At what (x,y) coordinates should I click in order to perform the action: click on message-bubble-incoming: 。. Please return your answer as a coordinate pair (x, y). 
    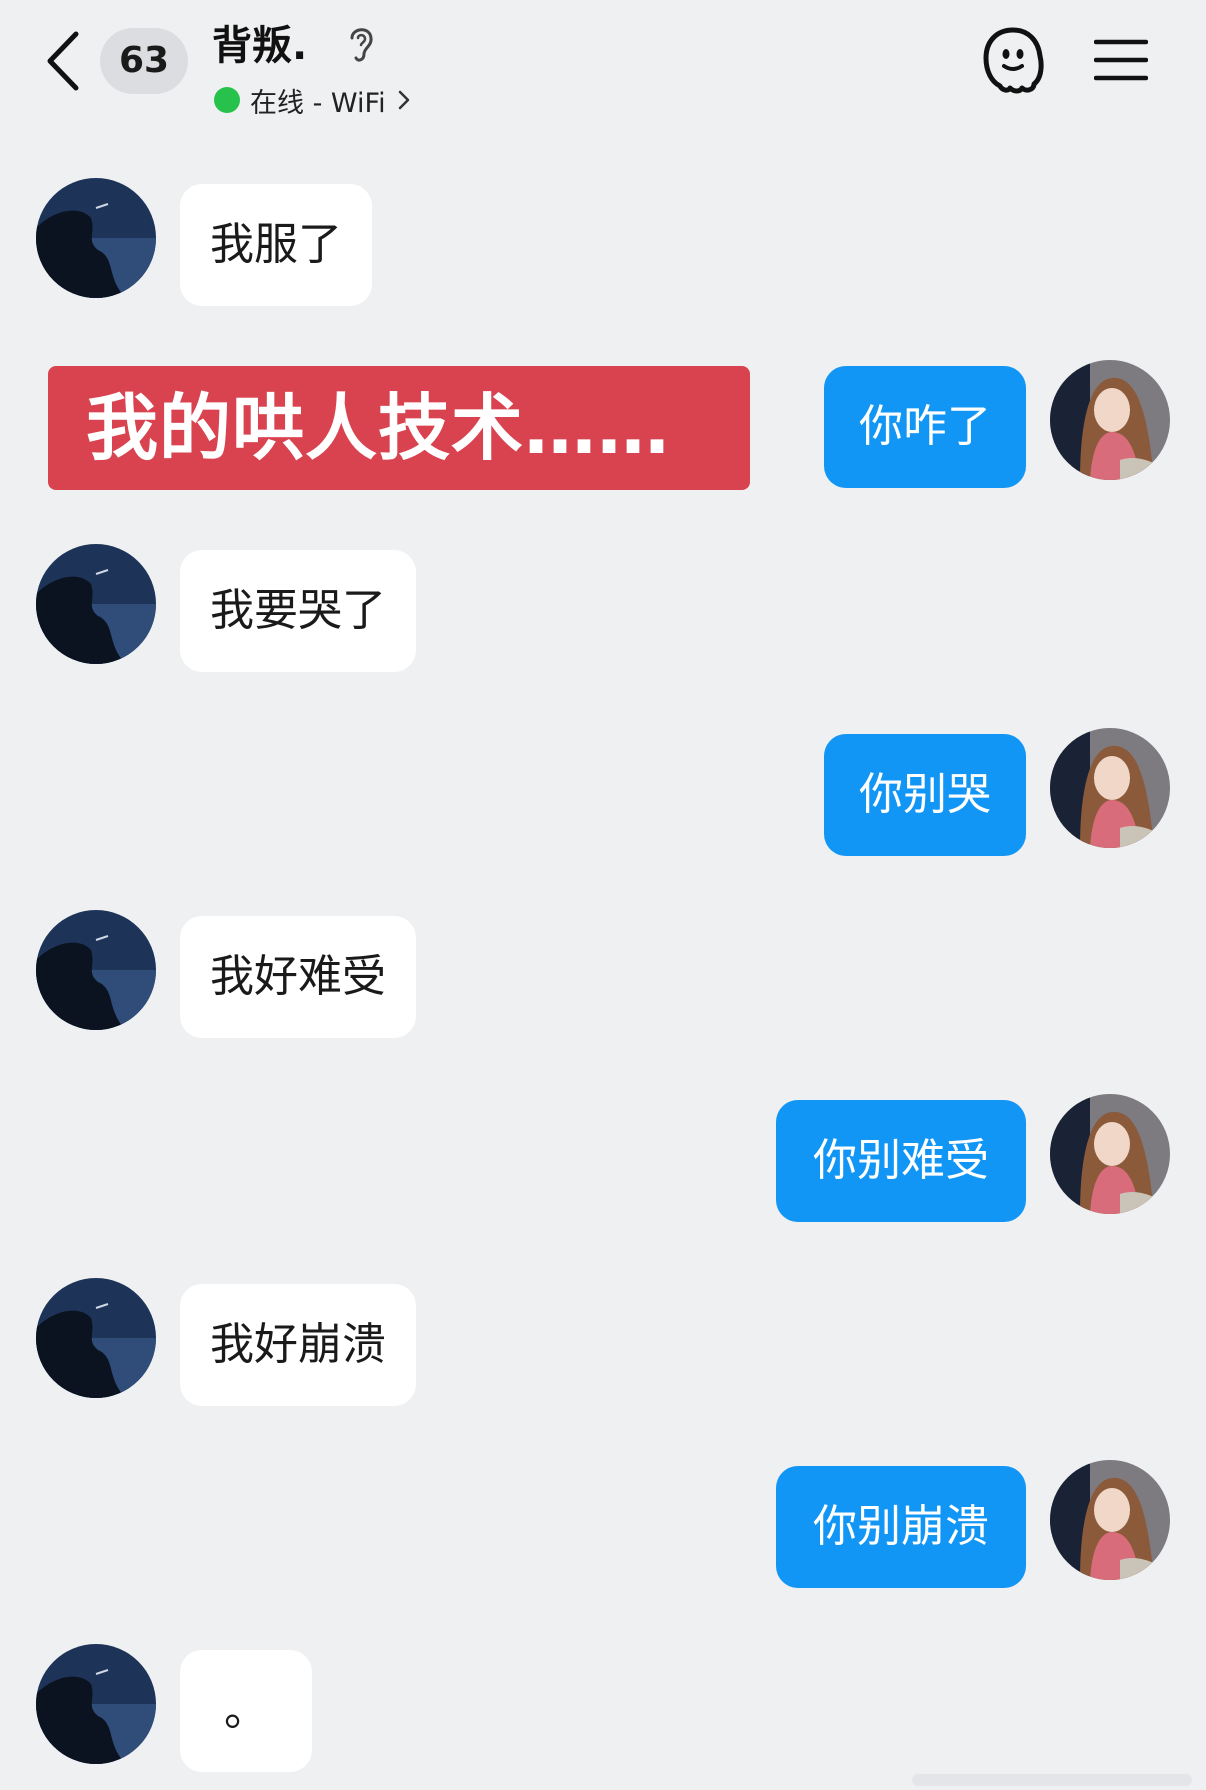
    Looking at the image, I should click on (246, 1711).